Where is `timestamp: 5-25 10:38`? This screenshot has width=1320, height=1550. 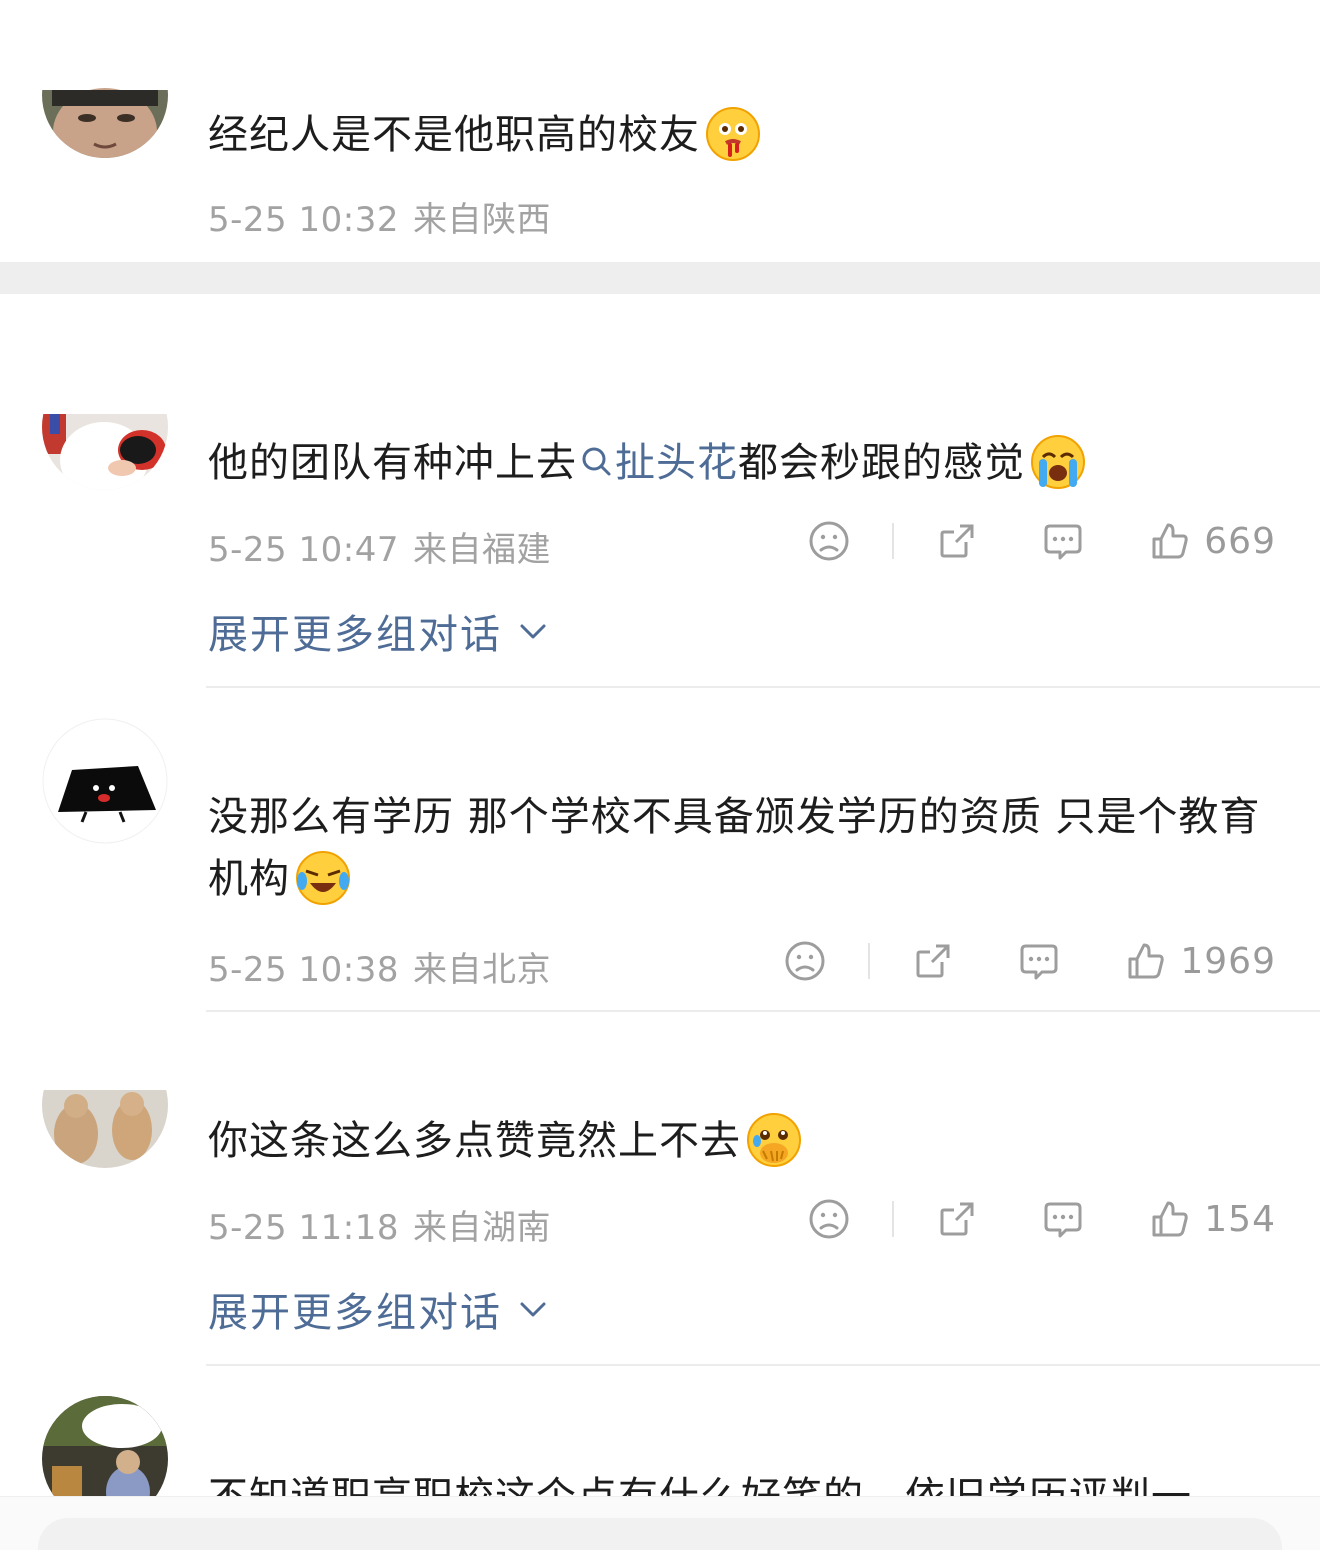
timestamp: 5-25 10:38 is located at coordinates (303, 970).